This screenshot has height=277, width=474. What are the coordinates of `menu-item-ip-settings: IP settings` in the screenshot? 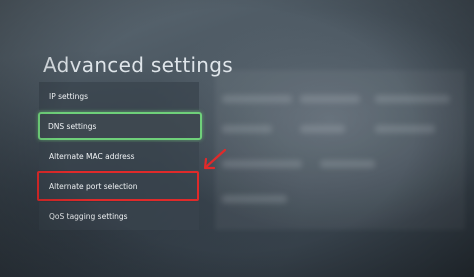 It's located at (119, 96).